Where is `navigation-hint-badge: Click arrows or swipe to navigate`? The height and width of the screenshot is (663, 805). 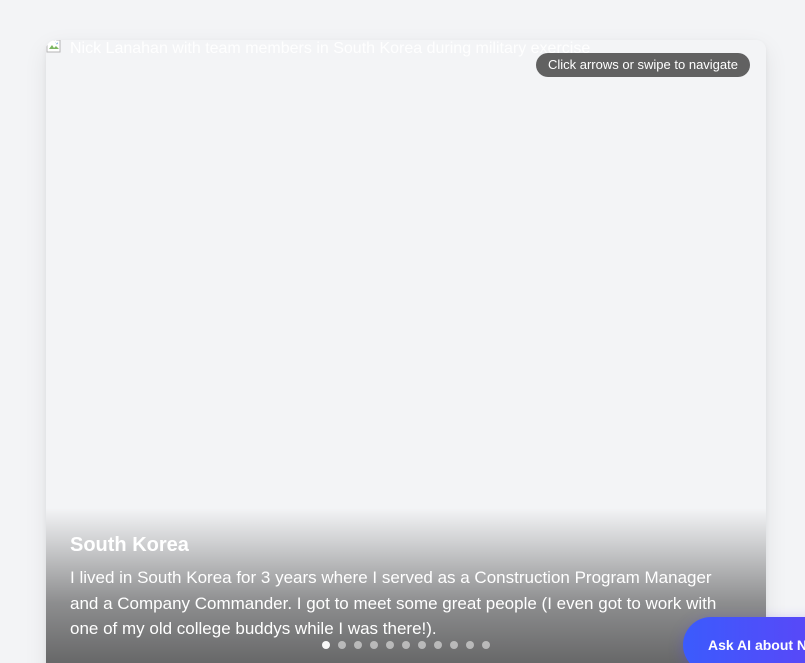
navigation-hint-badge: Click arrows or swipe to navigate is located at coordinates (642, 65).